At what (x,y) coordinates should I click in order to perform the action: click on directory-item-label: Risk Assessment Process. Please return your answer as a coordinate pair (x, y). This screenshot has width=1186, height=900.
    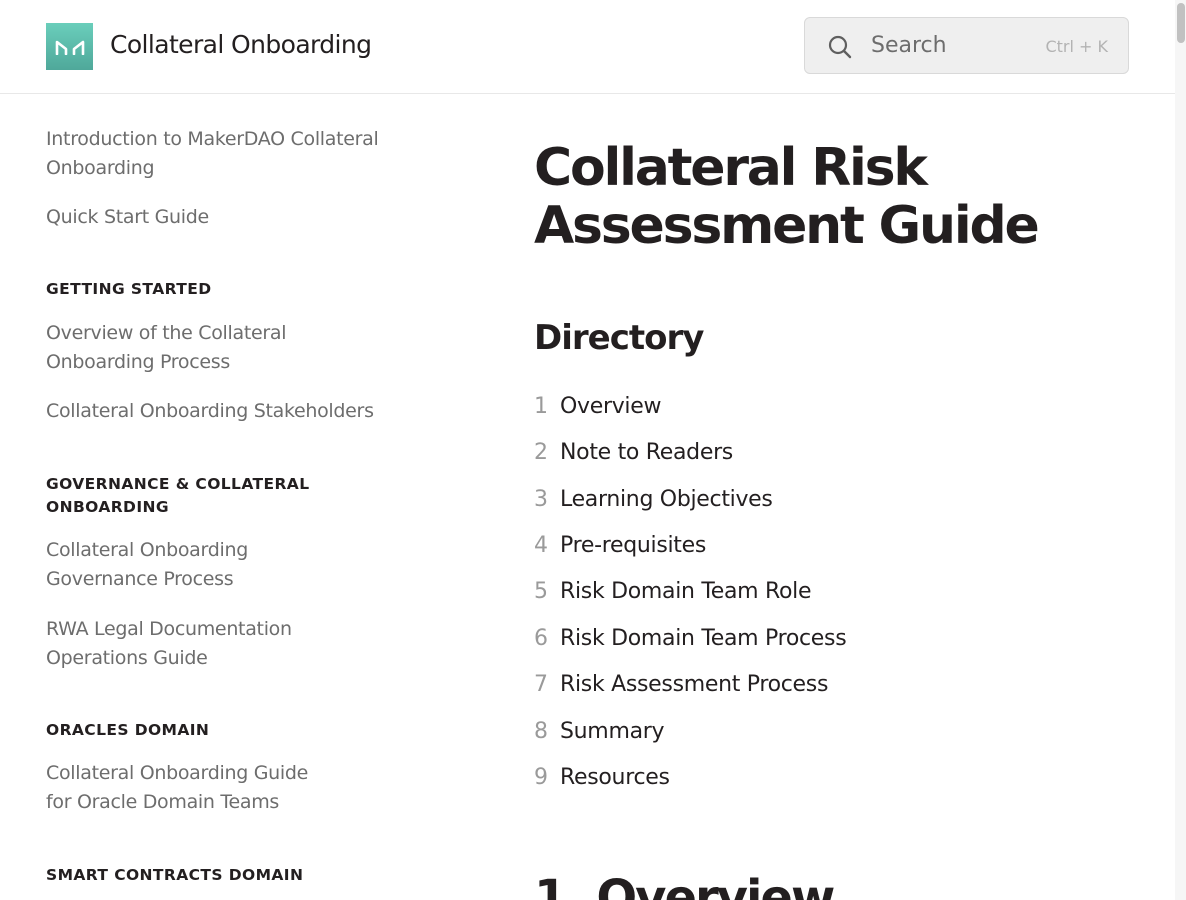
    Looking at the image, I should click on (694, 684).